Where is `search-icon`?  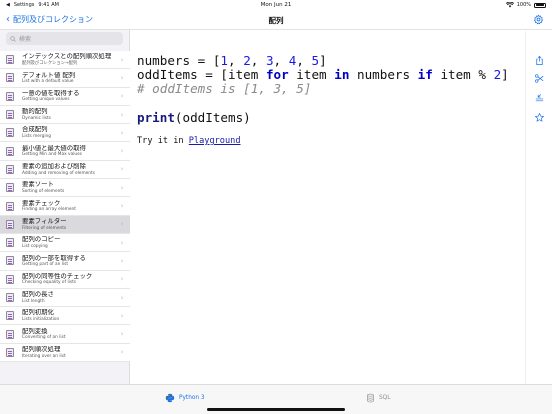 search-icon is located at coordinates (13, 38).